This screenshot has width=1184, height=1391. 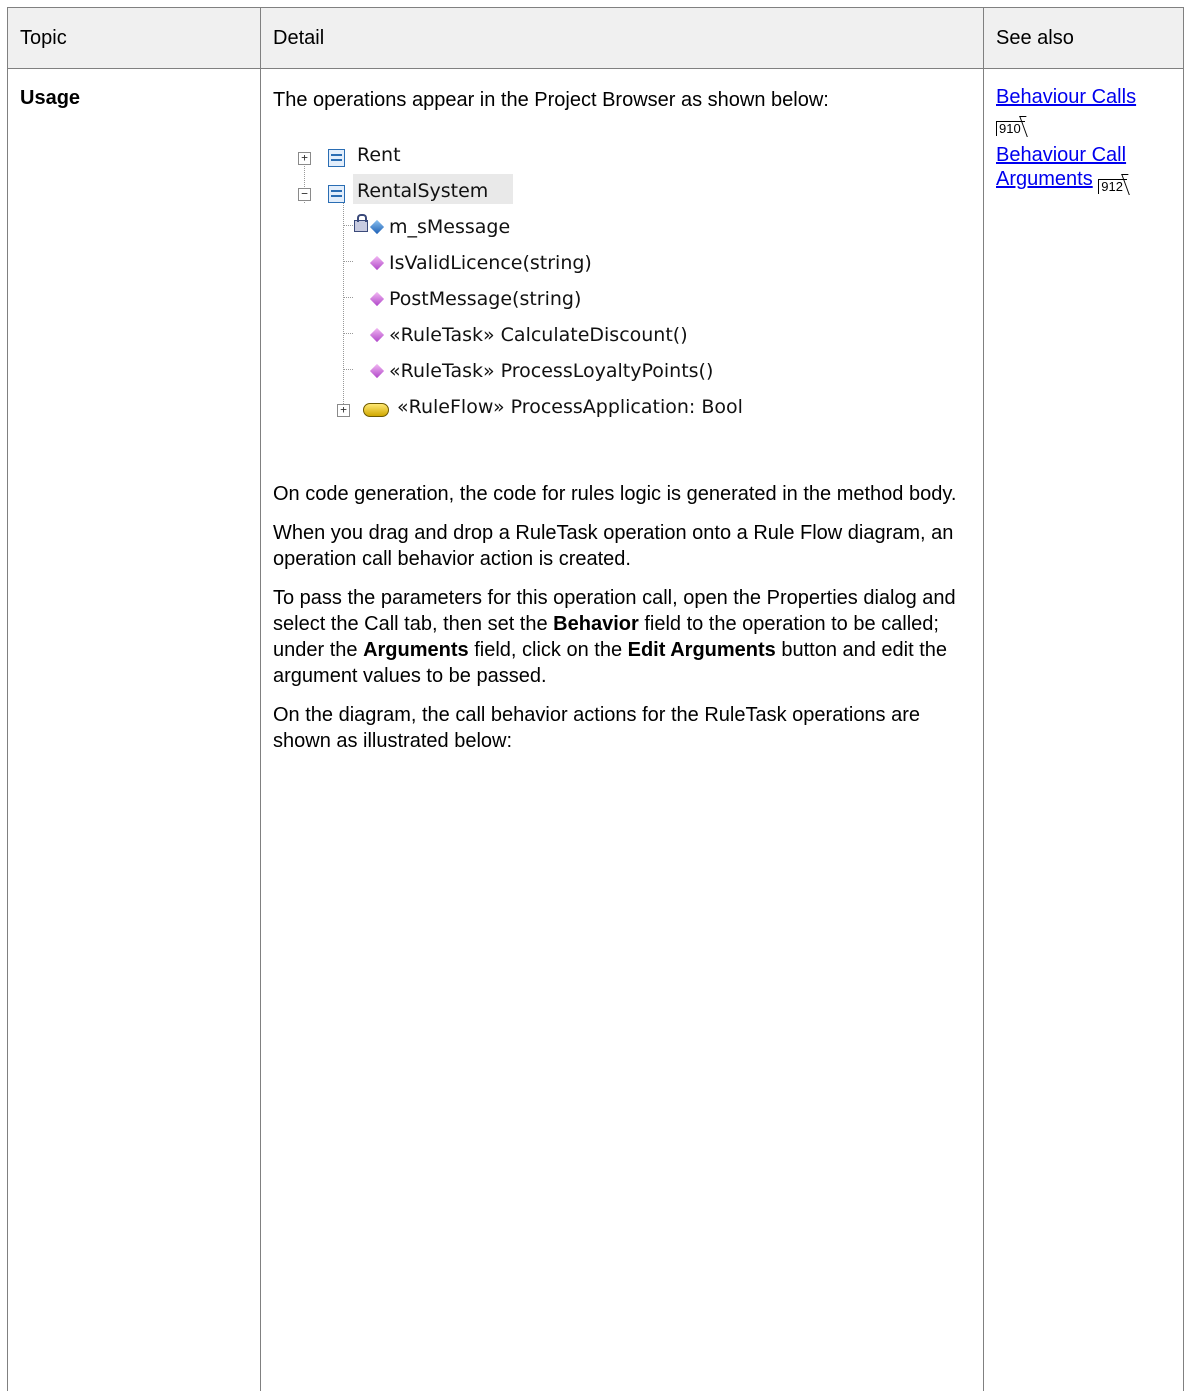 I want to click on page-reference: 910, so click(x=1010, y=128).